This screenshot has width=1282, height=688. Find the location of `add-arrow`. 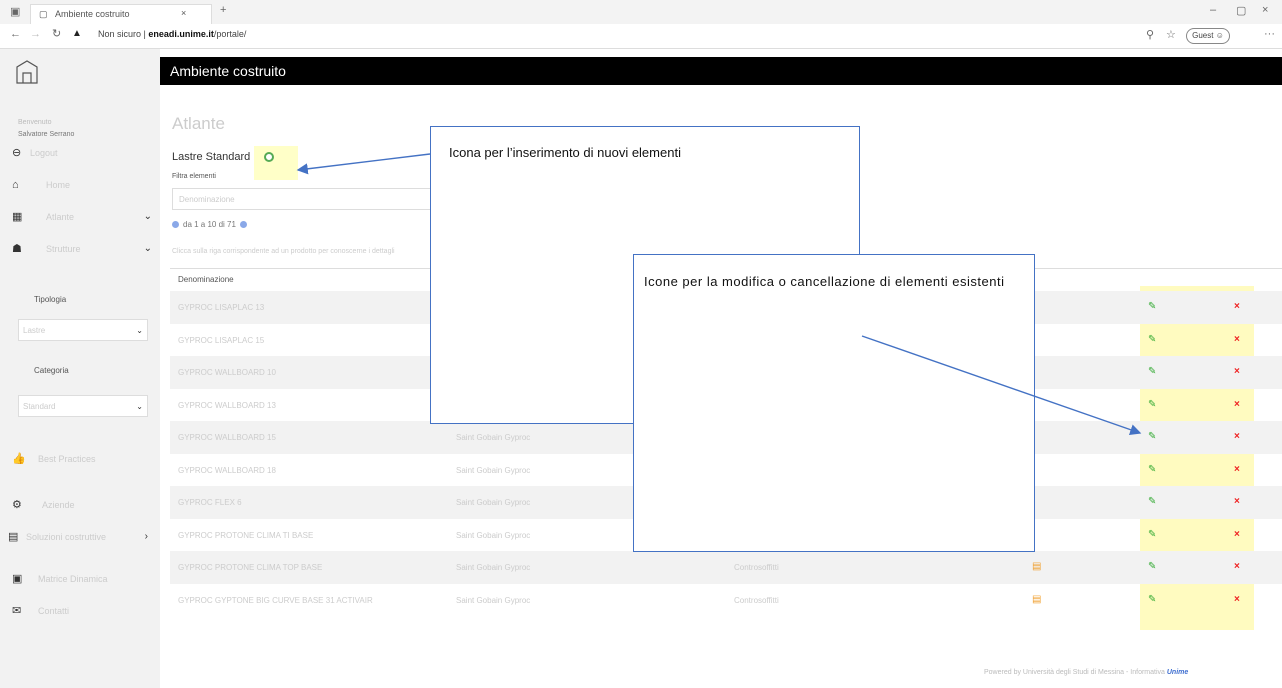

add-arrow is located at coordinates (363, 164).